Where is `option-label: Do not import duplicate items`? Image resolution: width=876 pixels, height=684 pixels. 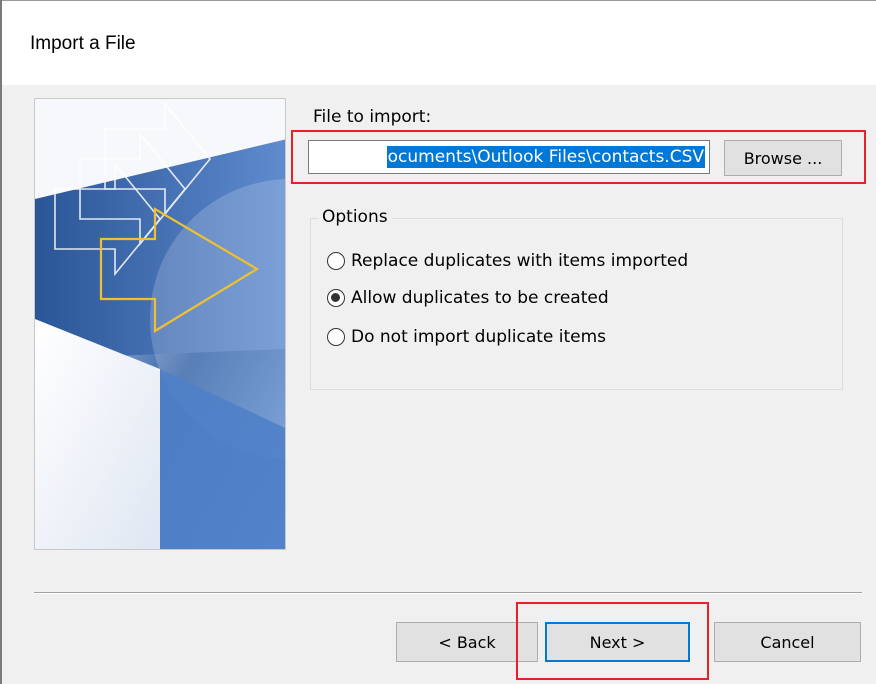 option-label: Do not import duplicate items is located at coordinates (479, 337).